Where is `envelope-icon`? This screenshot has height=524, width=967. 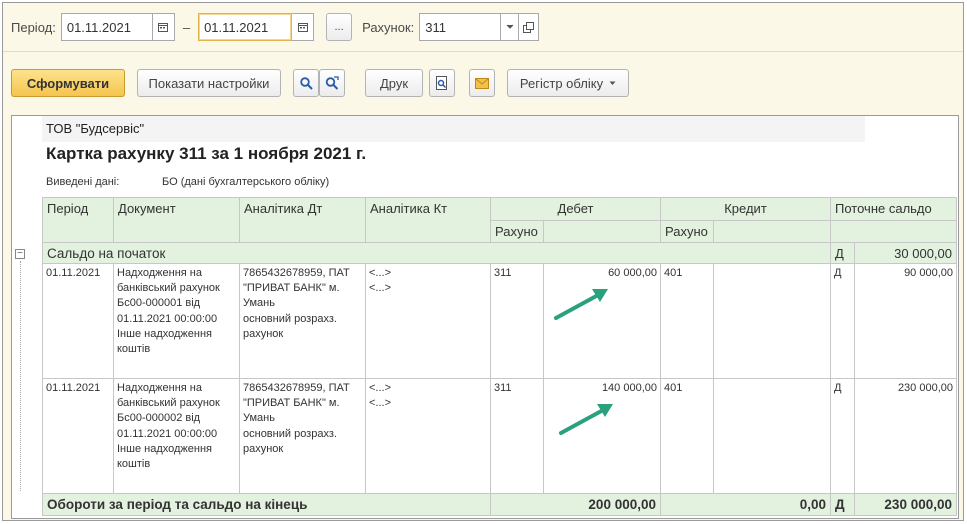 envelope-icon is located at coordinates (482, 83).